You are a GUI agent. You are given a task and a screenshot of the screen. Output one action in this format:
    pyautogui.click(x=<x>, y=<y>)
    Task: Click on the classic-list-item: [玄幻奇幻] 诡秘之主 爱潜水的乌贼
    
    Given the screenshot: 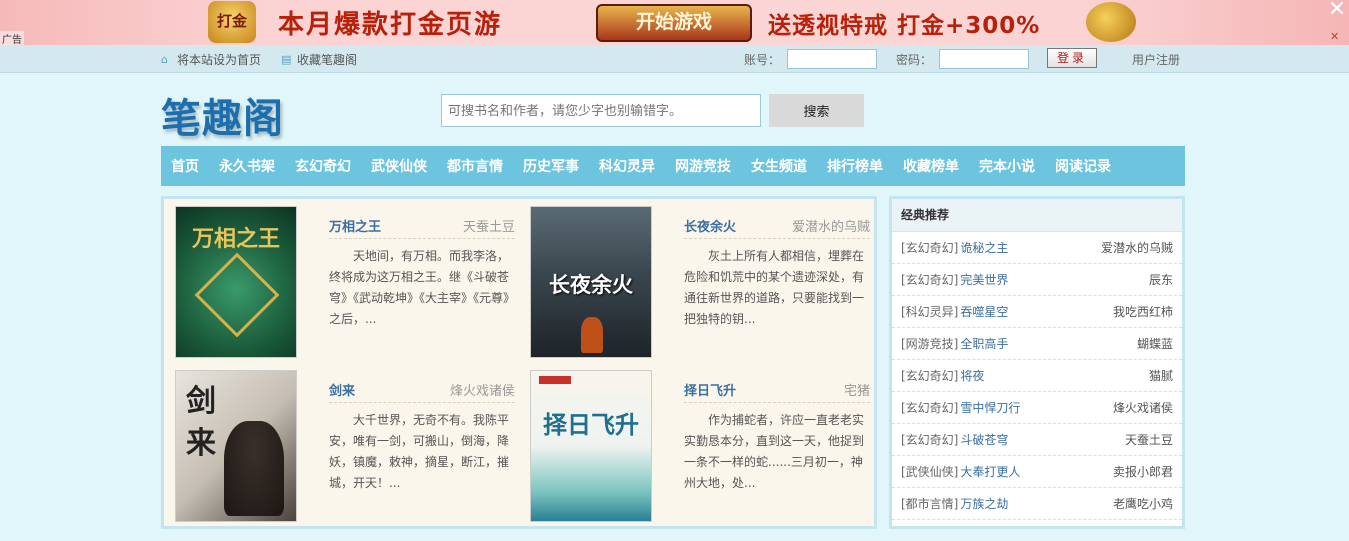 What is the action you would take?
    pyautogui.click(x=1037, y=248)
    